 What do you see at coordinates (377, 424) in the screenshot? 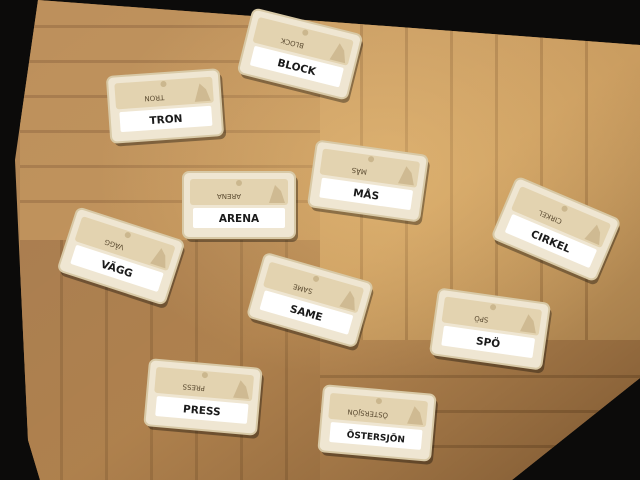
I see `card-9: ÖSTERSJÖNÖSTERSJÖN` at bounding box center [377, 424].